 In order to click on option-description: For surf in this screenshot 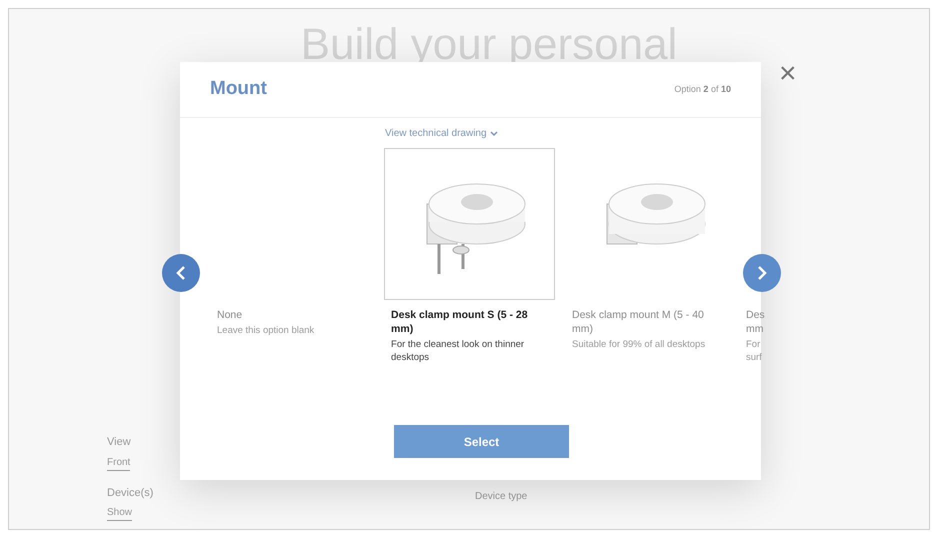, I will do `click(753, 351)`.